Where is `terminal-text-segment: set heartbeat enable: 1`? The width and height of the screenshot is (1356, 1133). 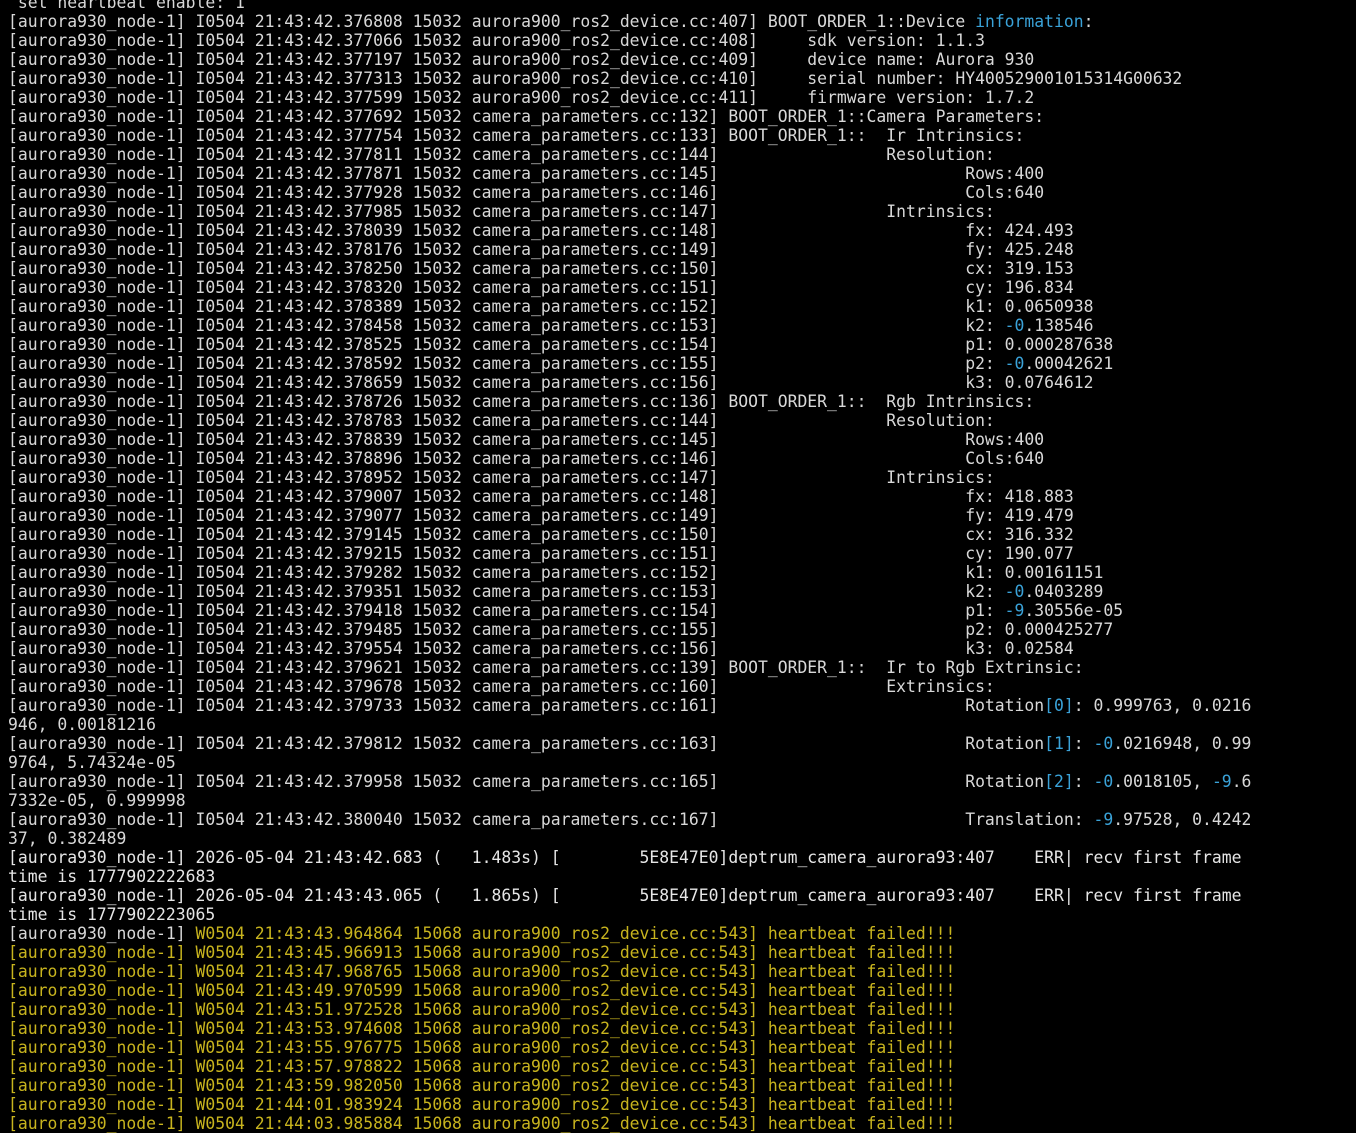 terminal-text-segment: set heartbeat enable: 1 is located at coordinates (126, 6).